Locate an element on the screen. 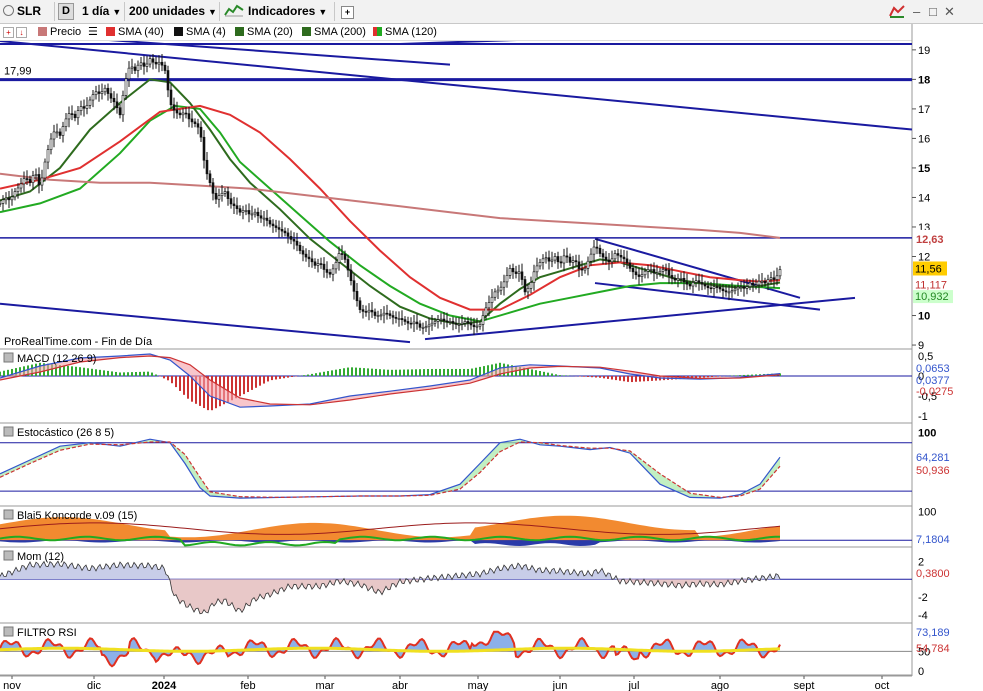 The height and width of the screenshot is (691, 983). x-tick-label: may is located at coordinates (478, 685).